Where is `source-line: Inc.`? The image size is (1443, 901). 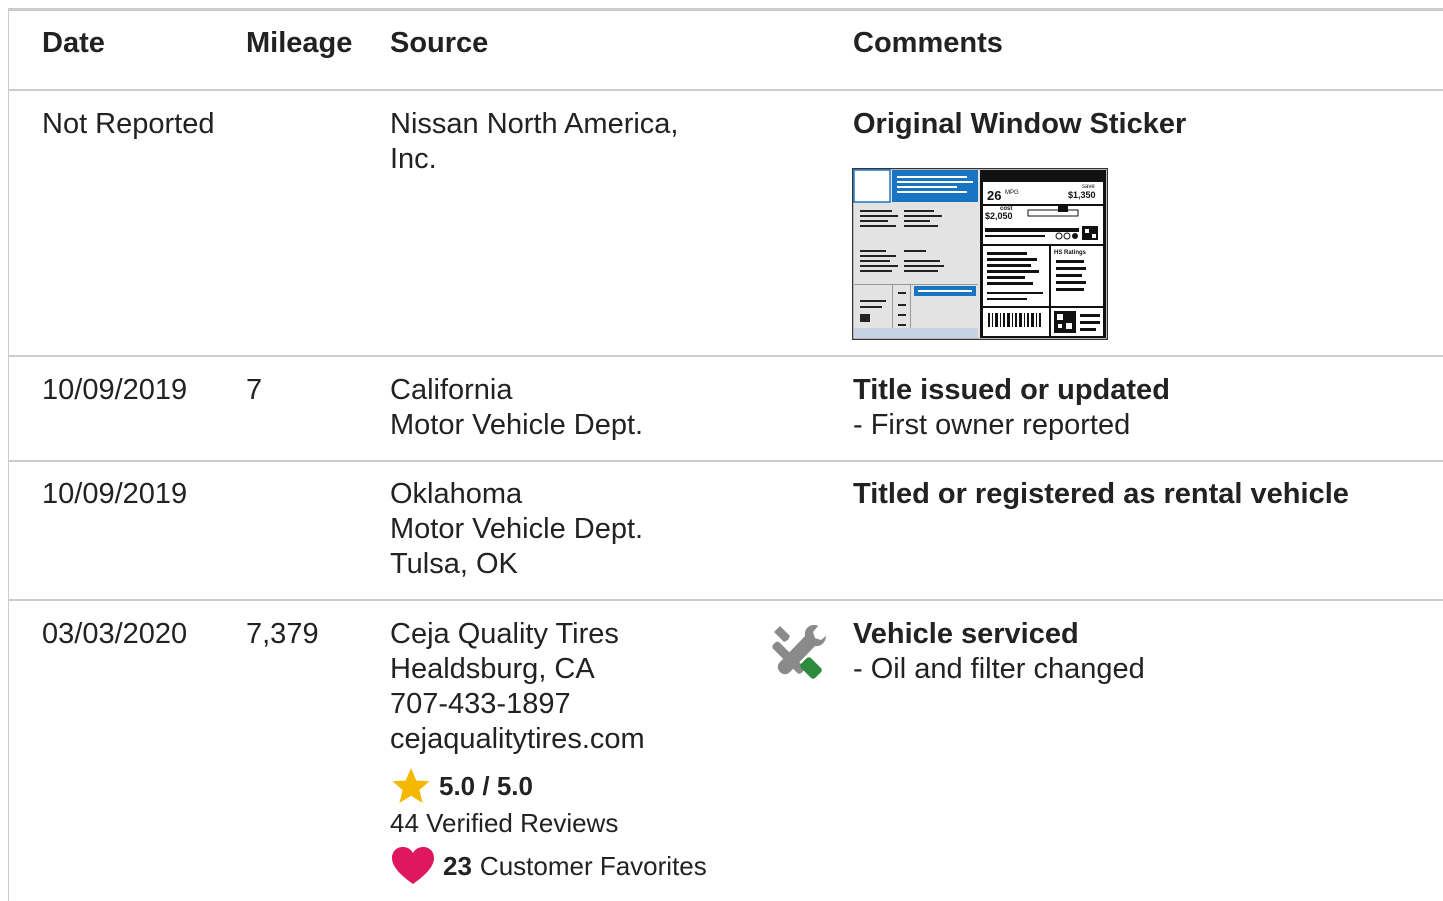 source-line: Inc. is located at coordinates (413, 159).